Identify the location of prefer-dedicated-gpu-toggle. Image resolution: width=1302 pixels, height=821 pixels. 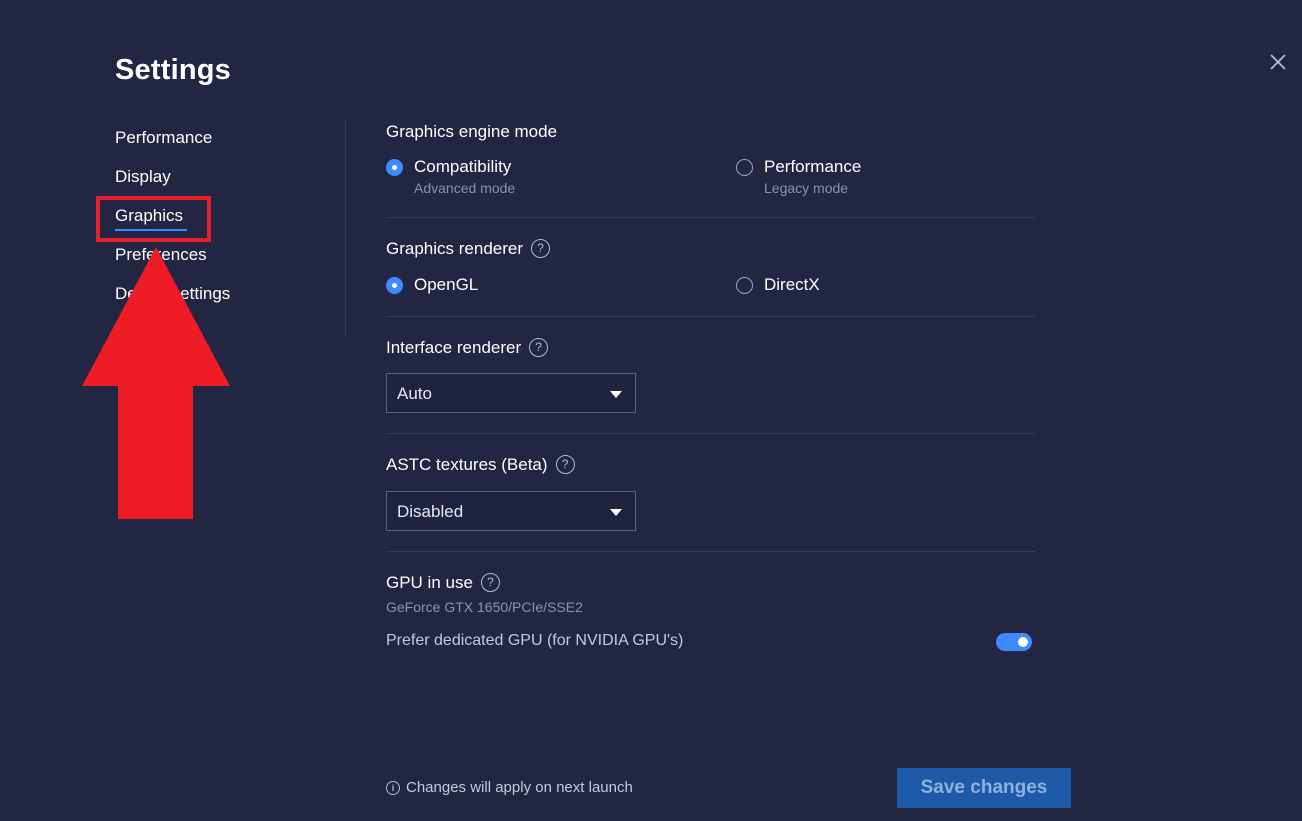
(1014, 642).